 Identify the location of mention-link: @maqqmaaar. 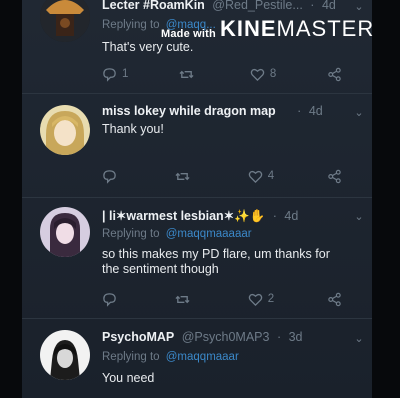
(202, 357).